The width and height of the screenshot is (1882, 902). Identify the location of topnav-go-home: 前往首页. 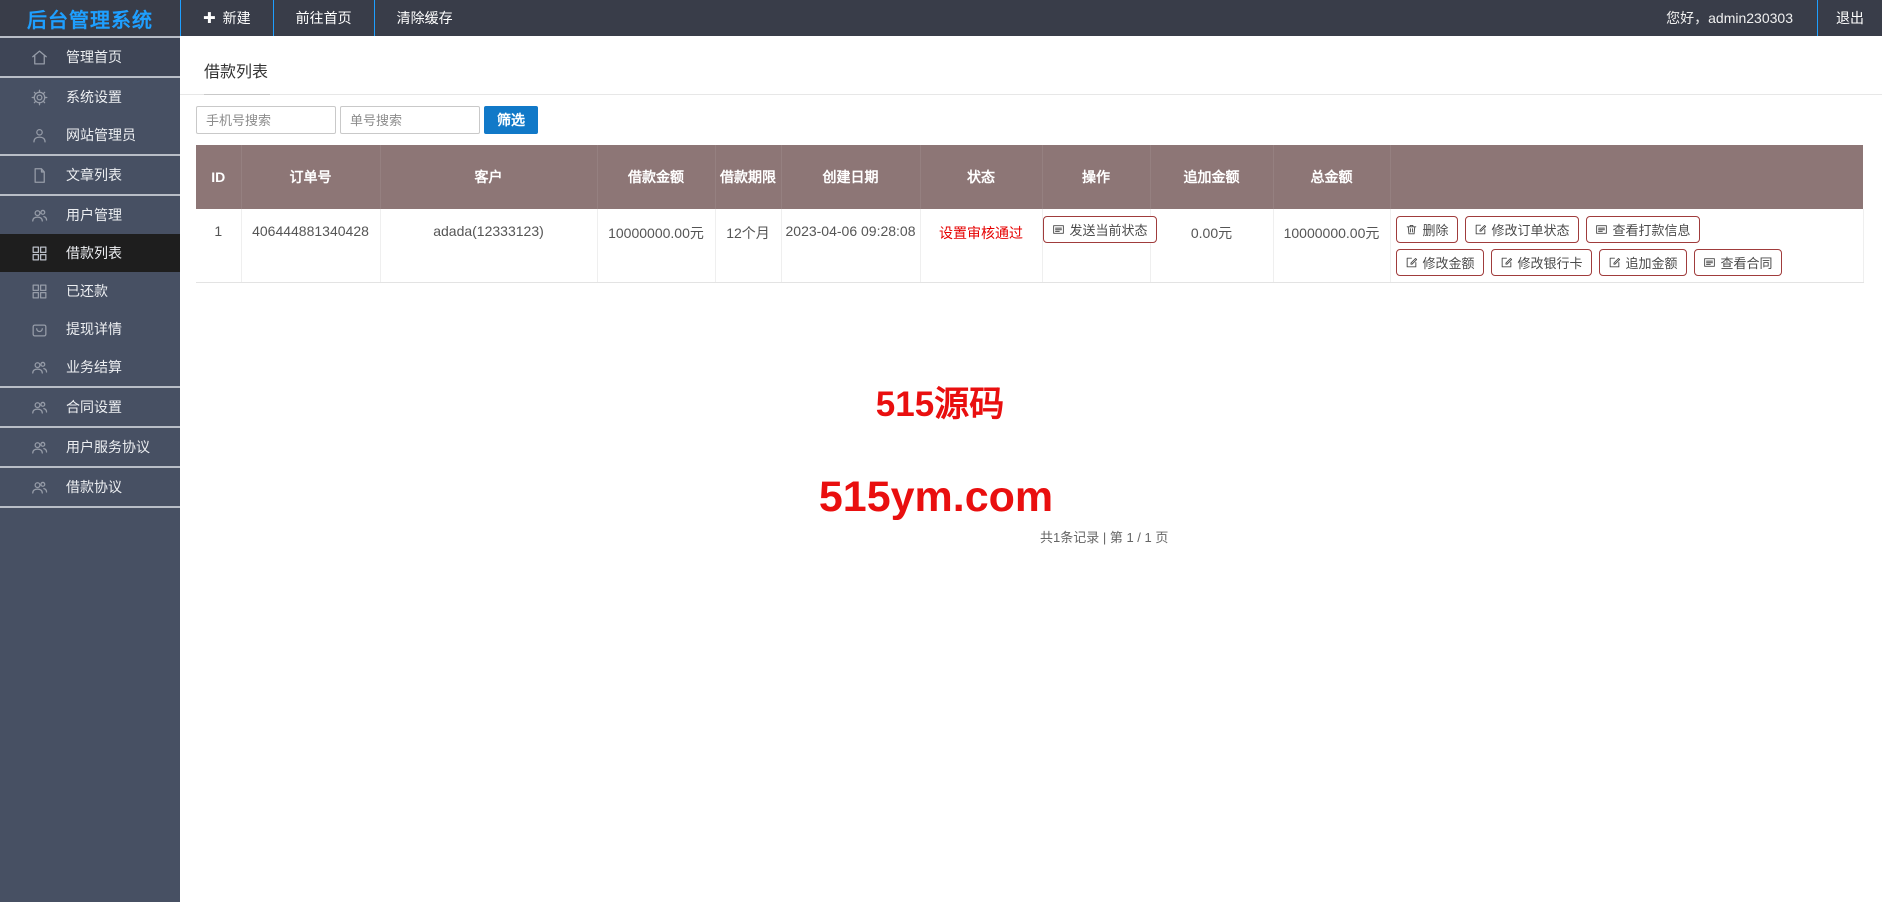
(323, 18).